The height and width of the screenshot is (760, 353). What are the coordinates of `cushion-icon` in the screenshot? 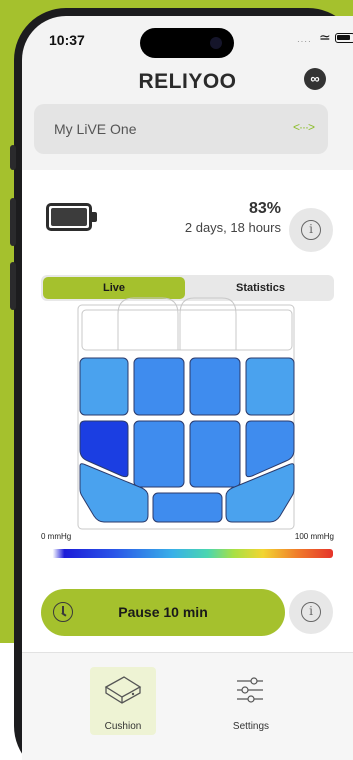 It's located at (123, 690).